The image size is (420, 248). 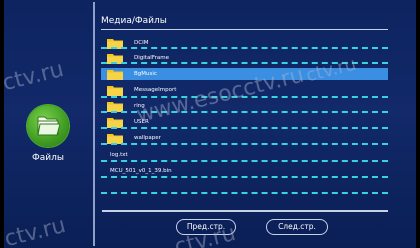 What do you see at coordinates (141, 171) in the screenshot?
I see `file-name: MCU_501_v0_1_39.bin` at bounding box center [141, 171].